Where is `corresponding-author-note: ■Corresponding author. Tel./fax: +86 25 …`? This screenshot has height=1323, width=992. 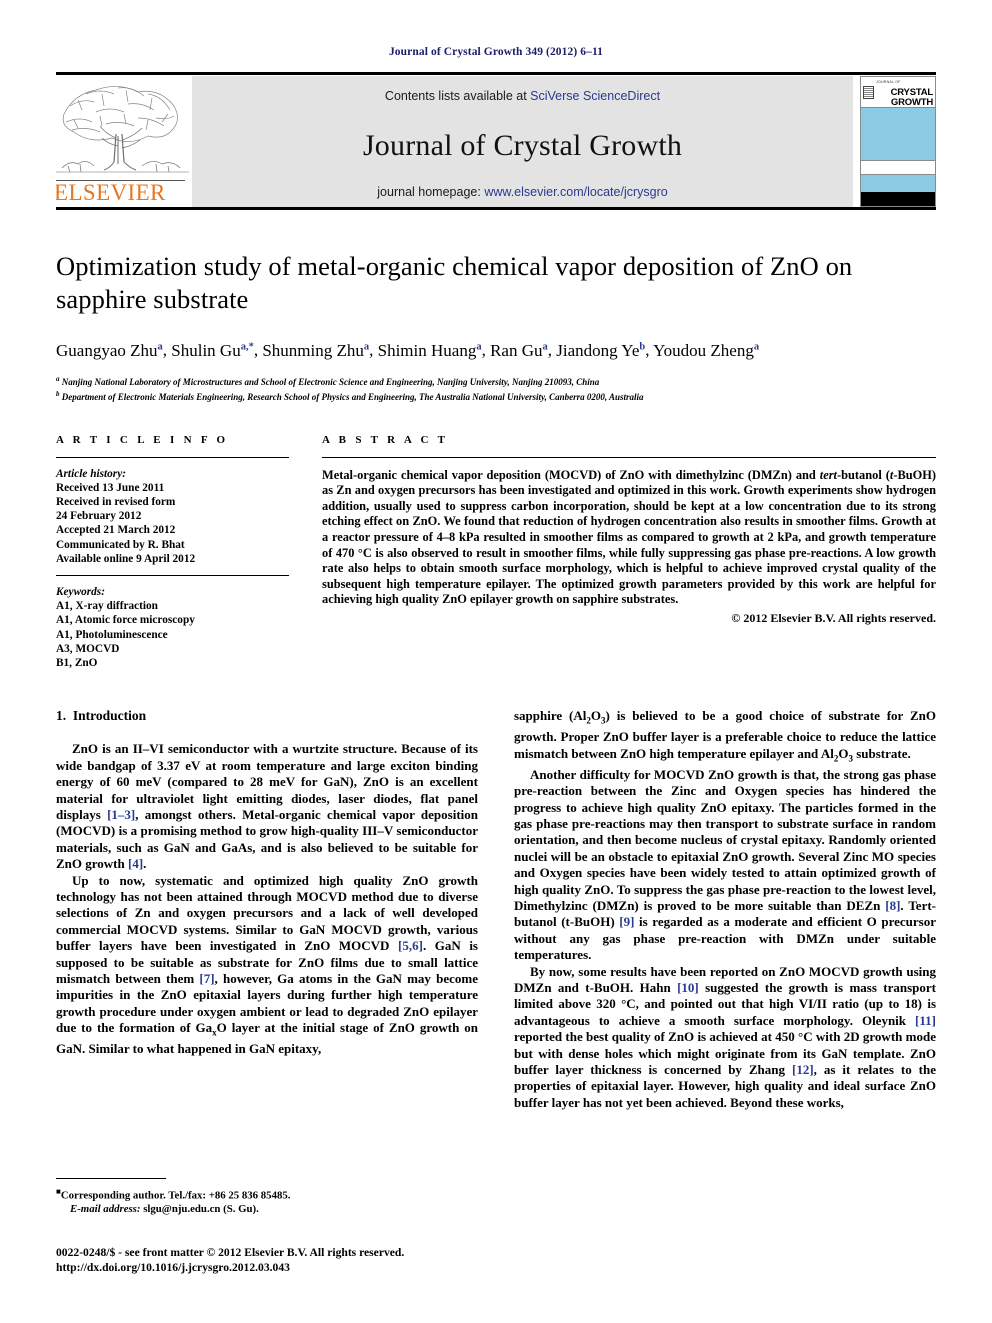 corresponding-author-note: ■Corresponding author. Tel./fax: +86 25 … is located at coordinates (173, 1194).